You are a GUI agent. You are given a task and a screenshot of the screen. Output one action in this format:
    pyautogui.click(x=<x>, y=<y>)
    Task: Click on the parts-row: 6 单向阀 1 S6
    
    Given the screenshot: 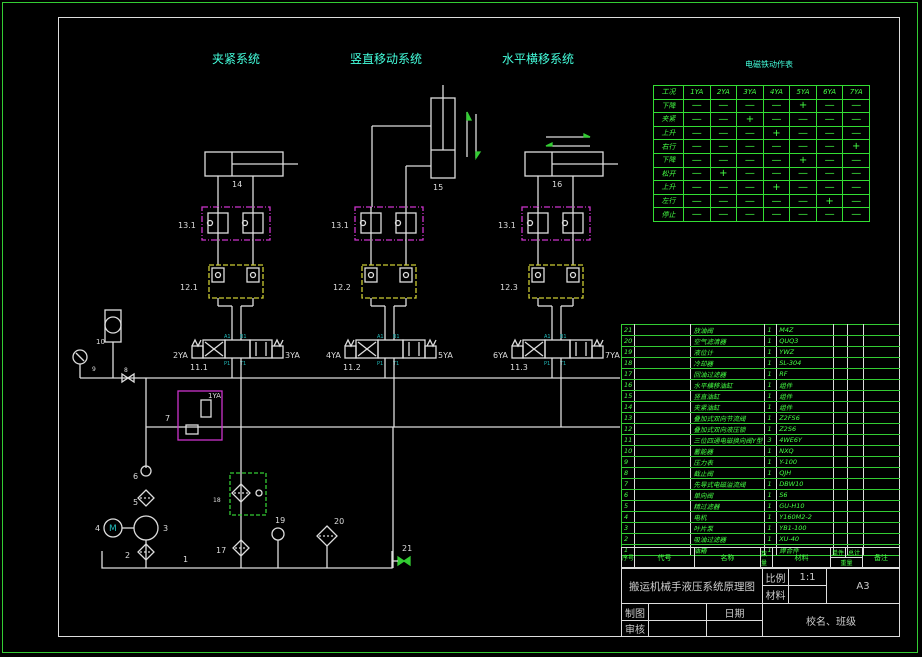 What is the action you would take?
    pyautogui.click(x=760, y=495)
    